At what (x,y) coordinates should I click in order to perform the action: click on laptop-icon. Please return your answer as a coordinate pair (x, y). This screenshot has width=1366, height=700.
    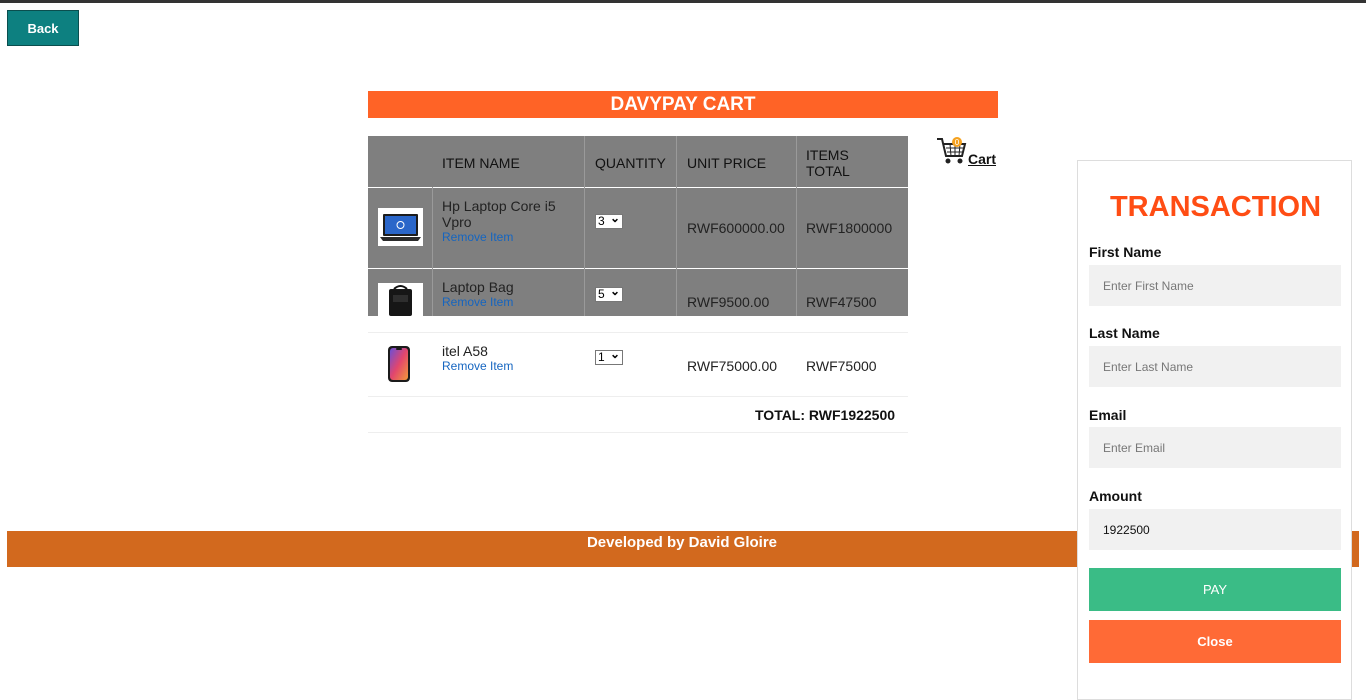
    Looking at the image, I should click on (400, 227).